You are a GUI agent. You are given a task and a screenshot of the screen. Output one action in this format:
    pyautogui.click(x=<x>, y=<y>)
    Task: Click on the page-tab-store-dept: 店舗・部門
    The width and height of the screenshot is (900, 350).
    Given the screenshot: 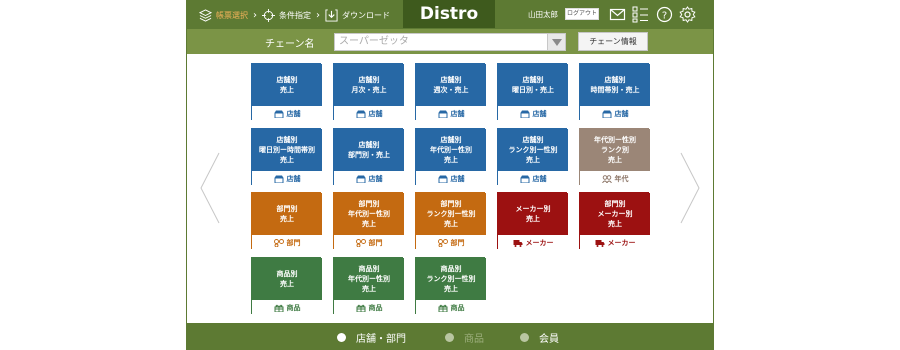 What is the action you would take?
    pyautogui.click(x=371, y=337)
    